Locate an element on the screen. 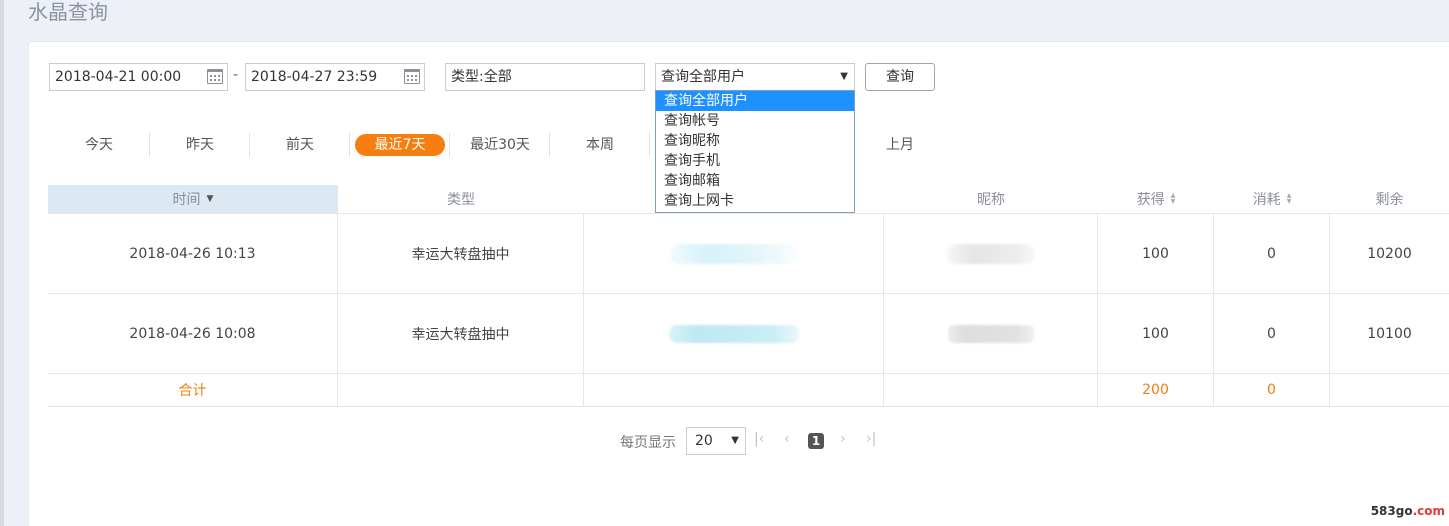 This screenshot has width=1449, height=526. tab-label: 本周 is located at coordinates (600, 145).